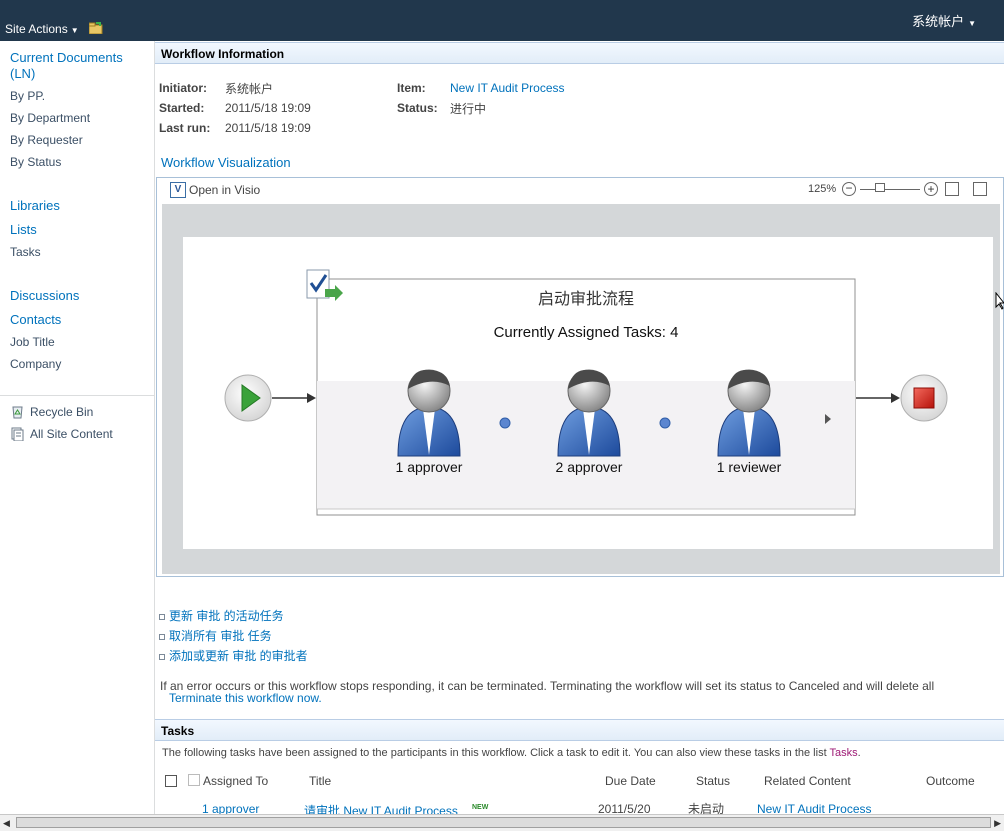  I want to click on started-label: Started:, so click(182, 108).